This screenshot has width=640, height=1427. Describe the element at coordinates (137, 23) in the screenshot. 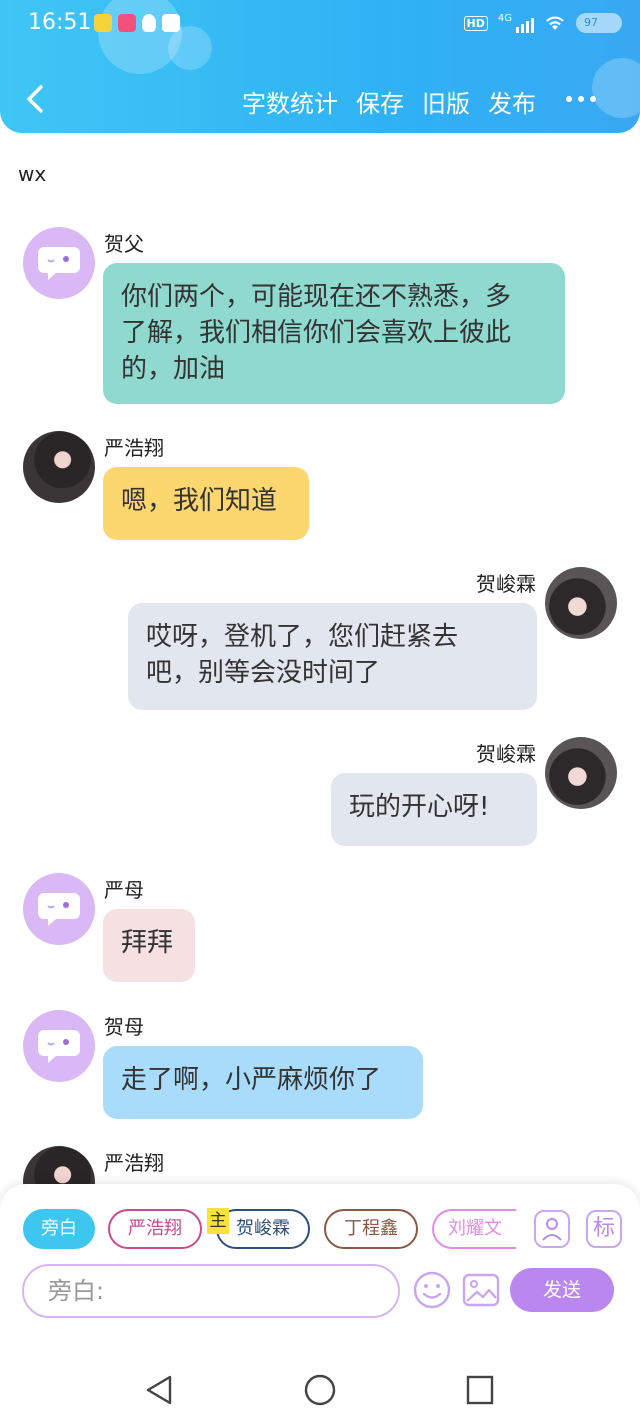

I see `notification-icons` at that location.